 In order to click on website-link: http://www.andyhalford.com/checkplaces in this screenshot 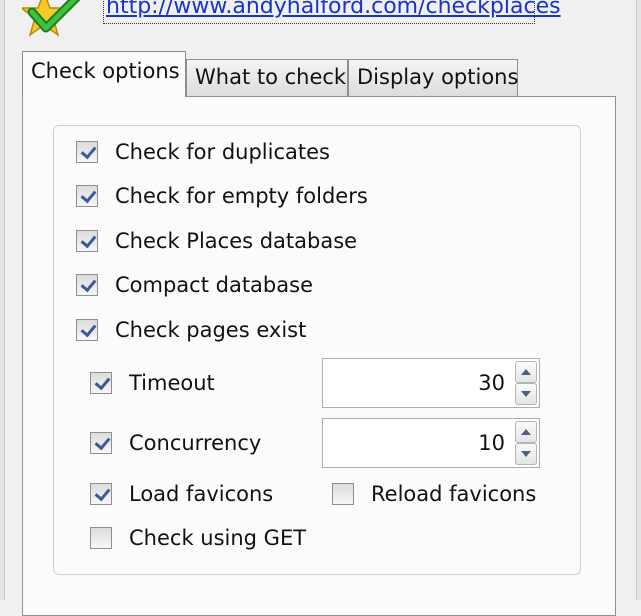, I will do `click(333, 9)`.